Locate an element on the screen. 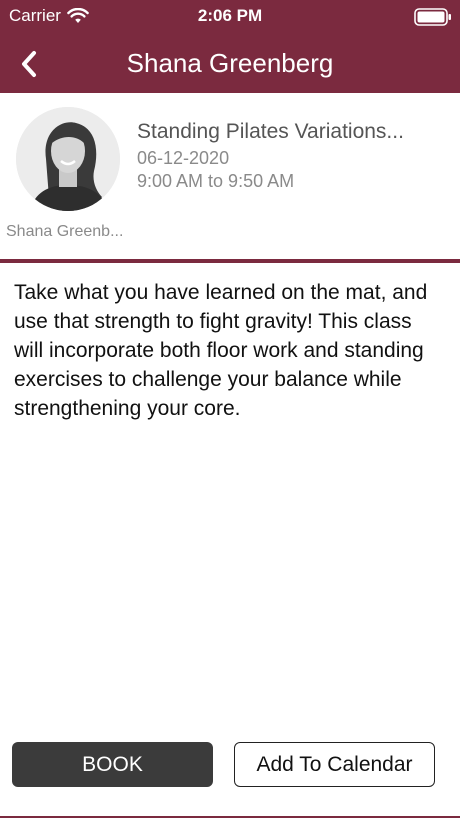 Image resolution: width=460 pixels, height=818 pixels. book-button: BOOK is located at coordinates (112, 764).